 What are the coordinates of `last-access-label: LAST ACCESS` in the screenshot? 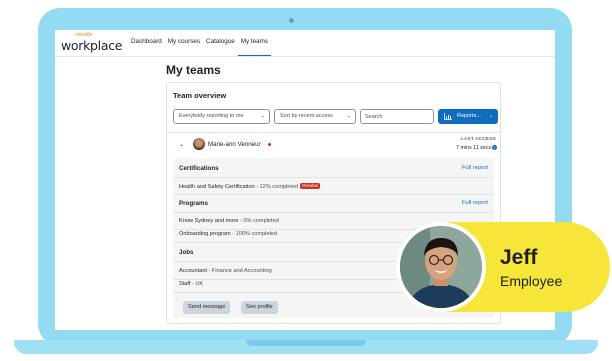 It's located at (478, 139).